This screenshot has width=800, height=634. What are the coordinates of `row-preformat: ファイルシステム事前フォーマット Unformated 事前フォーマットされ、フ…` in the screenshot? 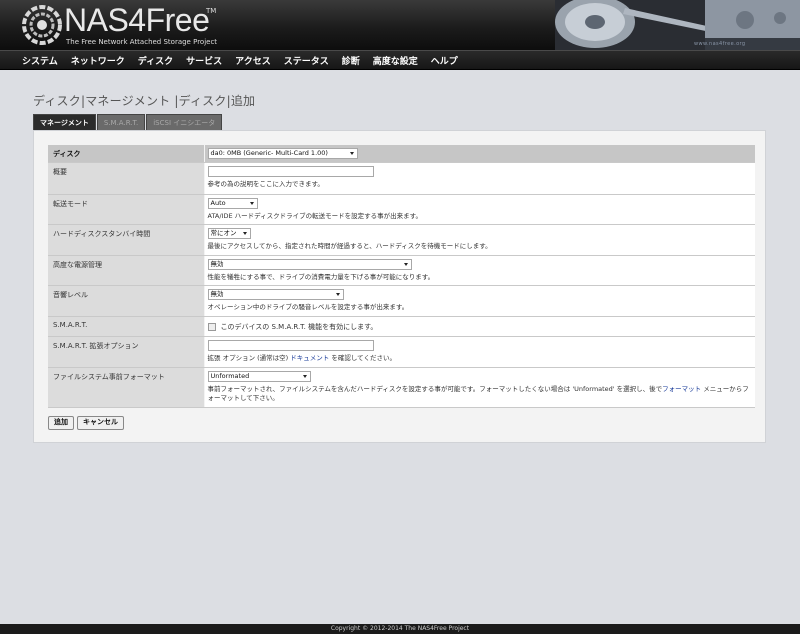 It's located at (401, 387).